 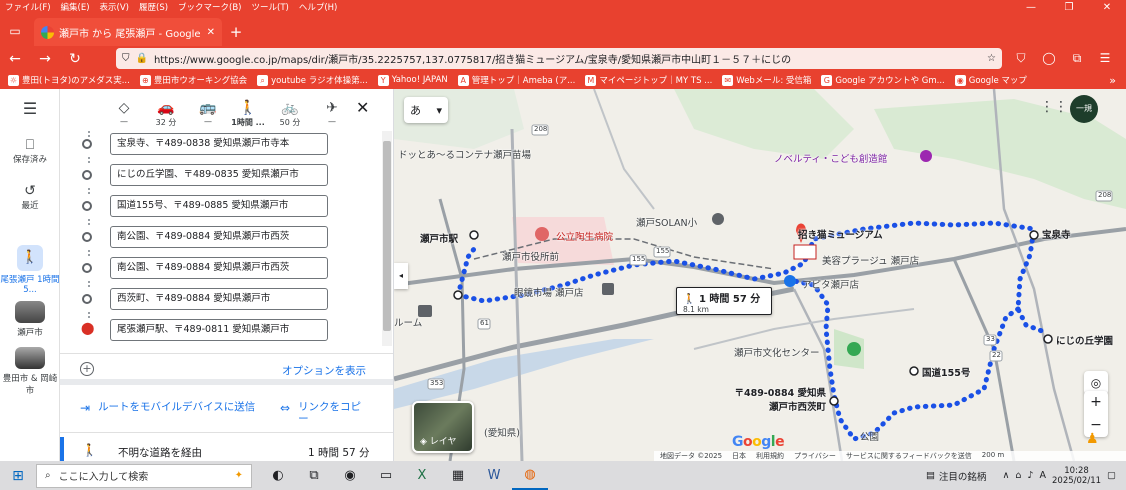 I want to click on shield-icon: ⛉, so click(x=126, y=58).